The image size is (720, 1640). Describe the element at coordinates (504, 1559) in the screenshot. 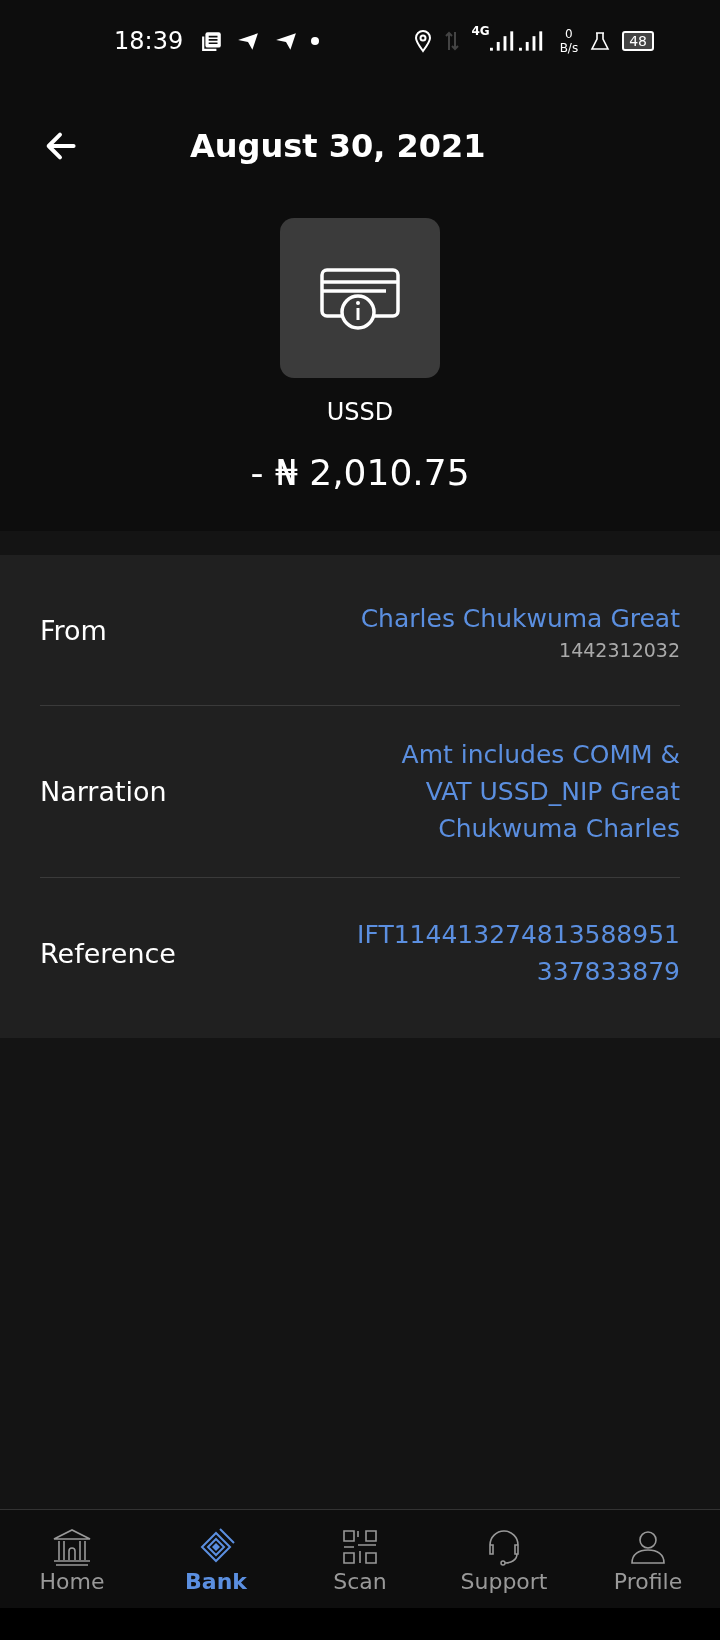

I see `nav-tab: Support` at that location.